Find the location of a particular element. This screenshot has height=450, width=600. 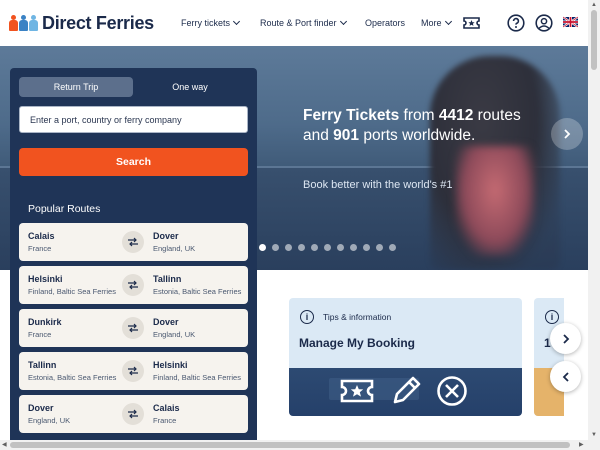

carousel-prev-button is located at coordinates (565, 376).